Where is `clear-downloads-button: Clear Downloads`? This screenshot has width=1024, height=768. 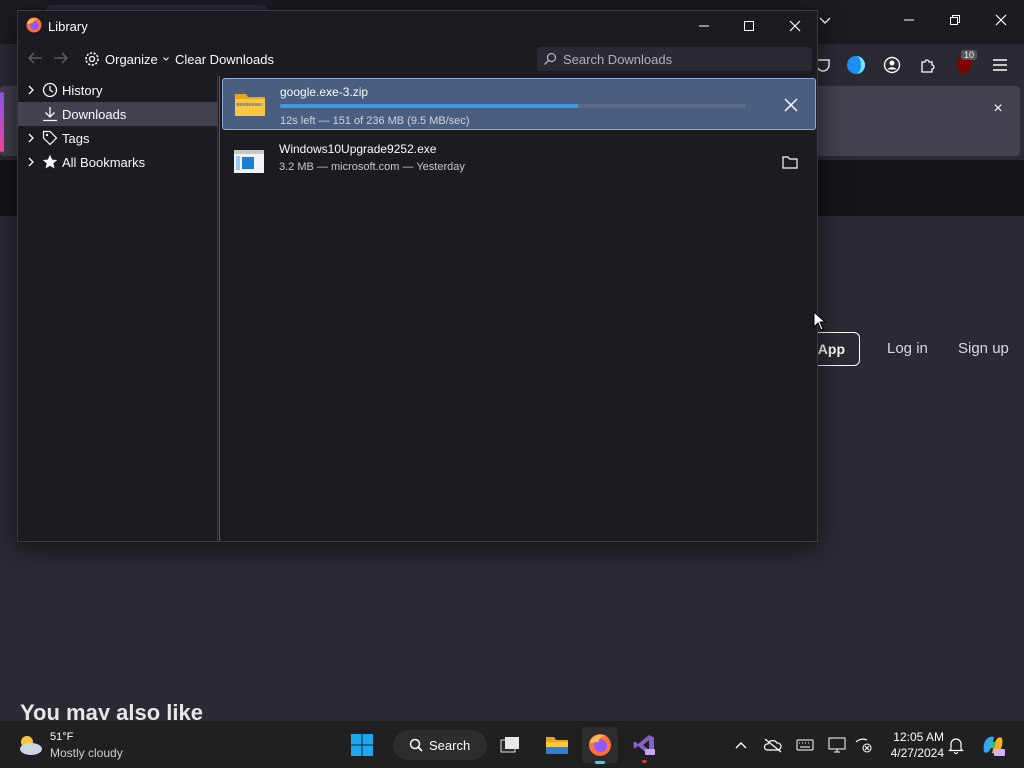 clear-downloads-button: Clear Downloads is located at coordinates (224, 59).